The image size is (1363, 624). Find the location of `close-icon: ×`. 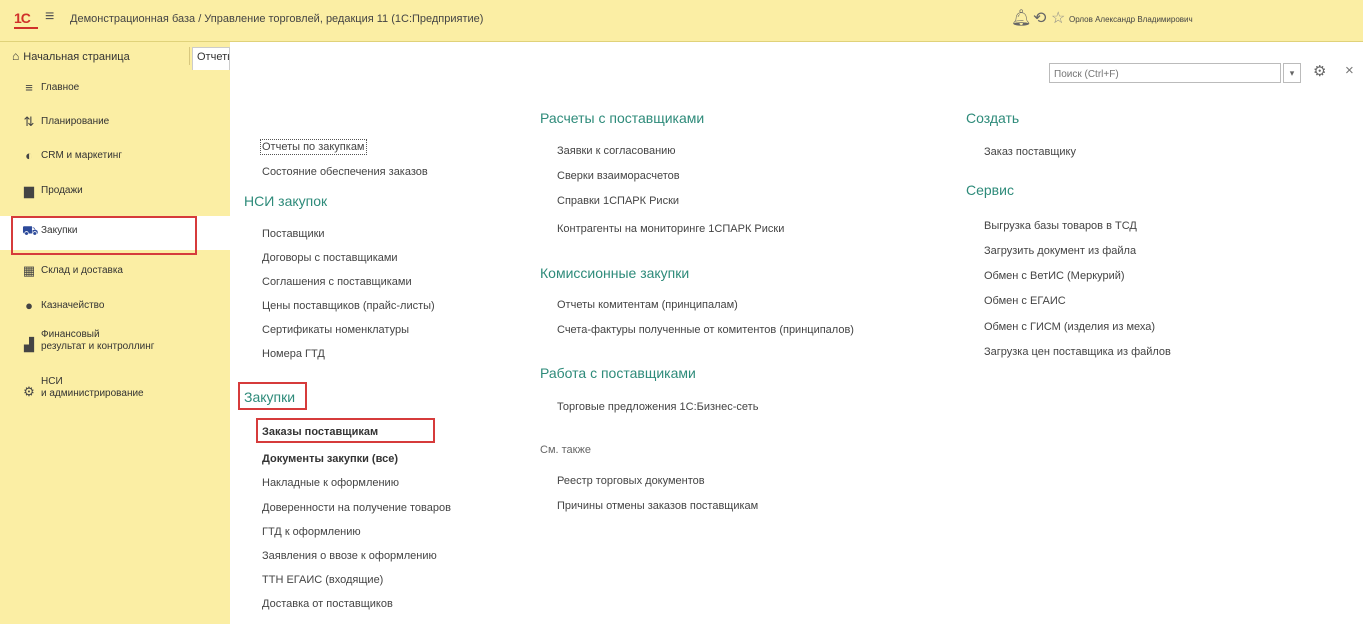

close-icon: × is located at coordinates (1349, 70).